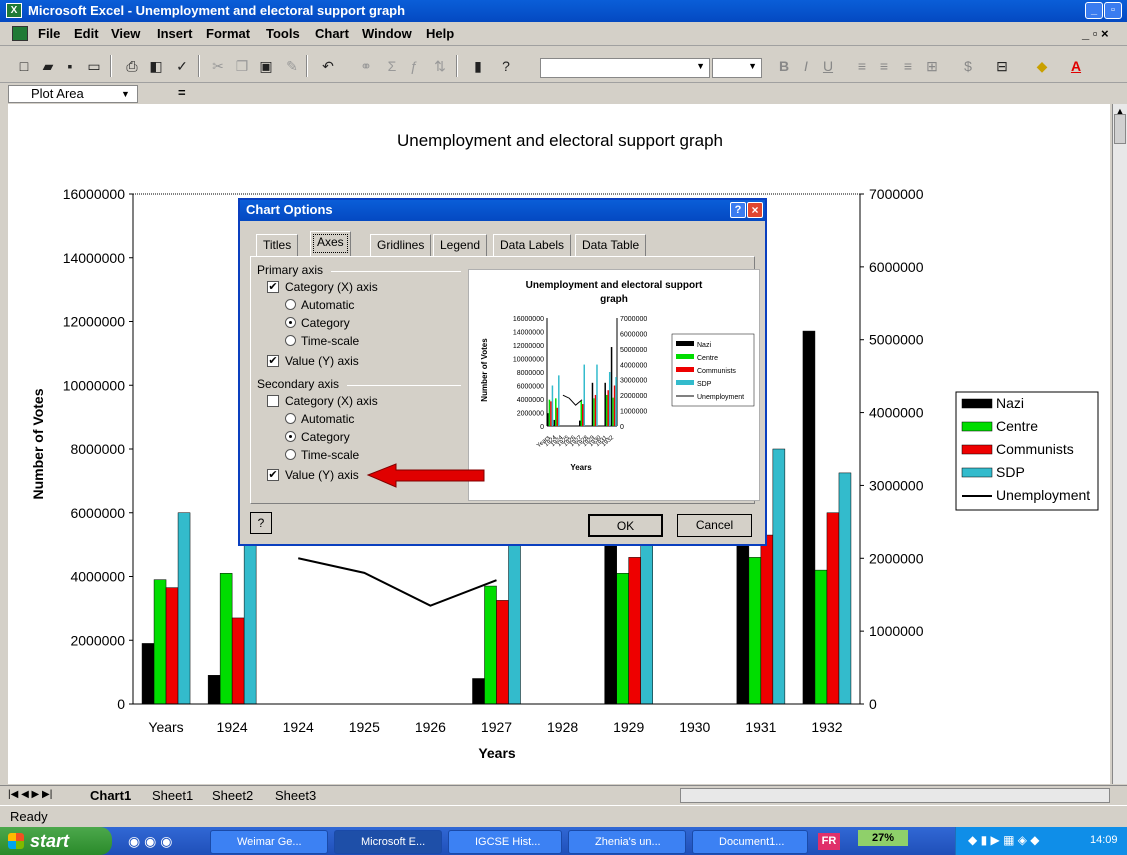 The height and width of the screenshot is (855, 1127). Describe the element at coordinates (714, 525) in the screenshot. I see `cancel-button: Cancel` at that location.